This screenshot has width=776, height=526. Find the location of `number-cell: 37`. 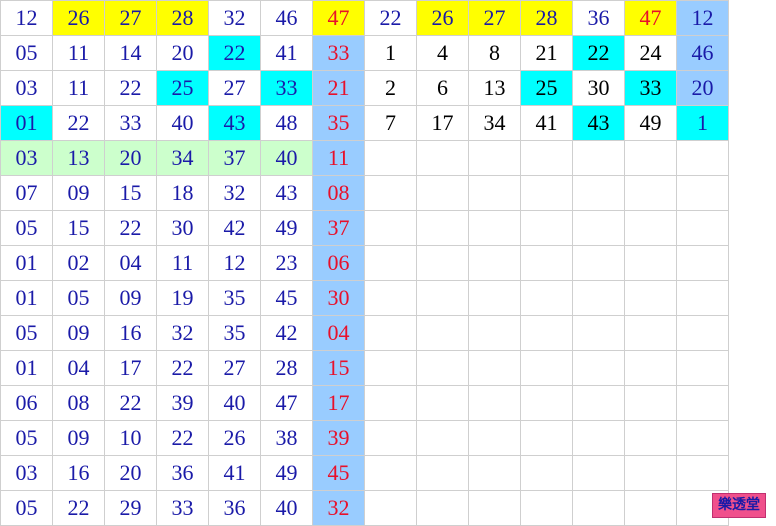

number-cell: 37 is located at coordinates (234, 158).